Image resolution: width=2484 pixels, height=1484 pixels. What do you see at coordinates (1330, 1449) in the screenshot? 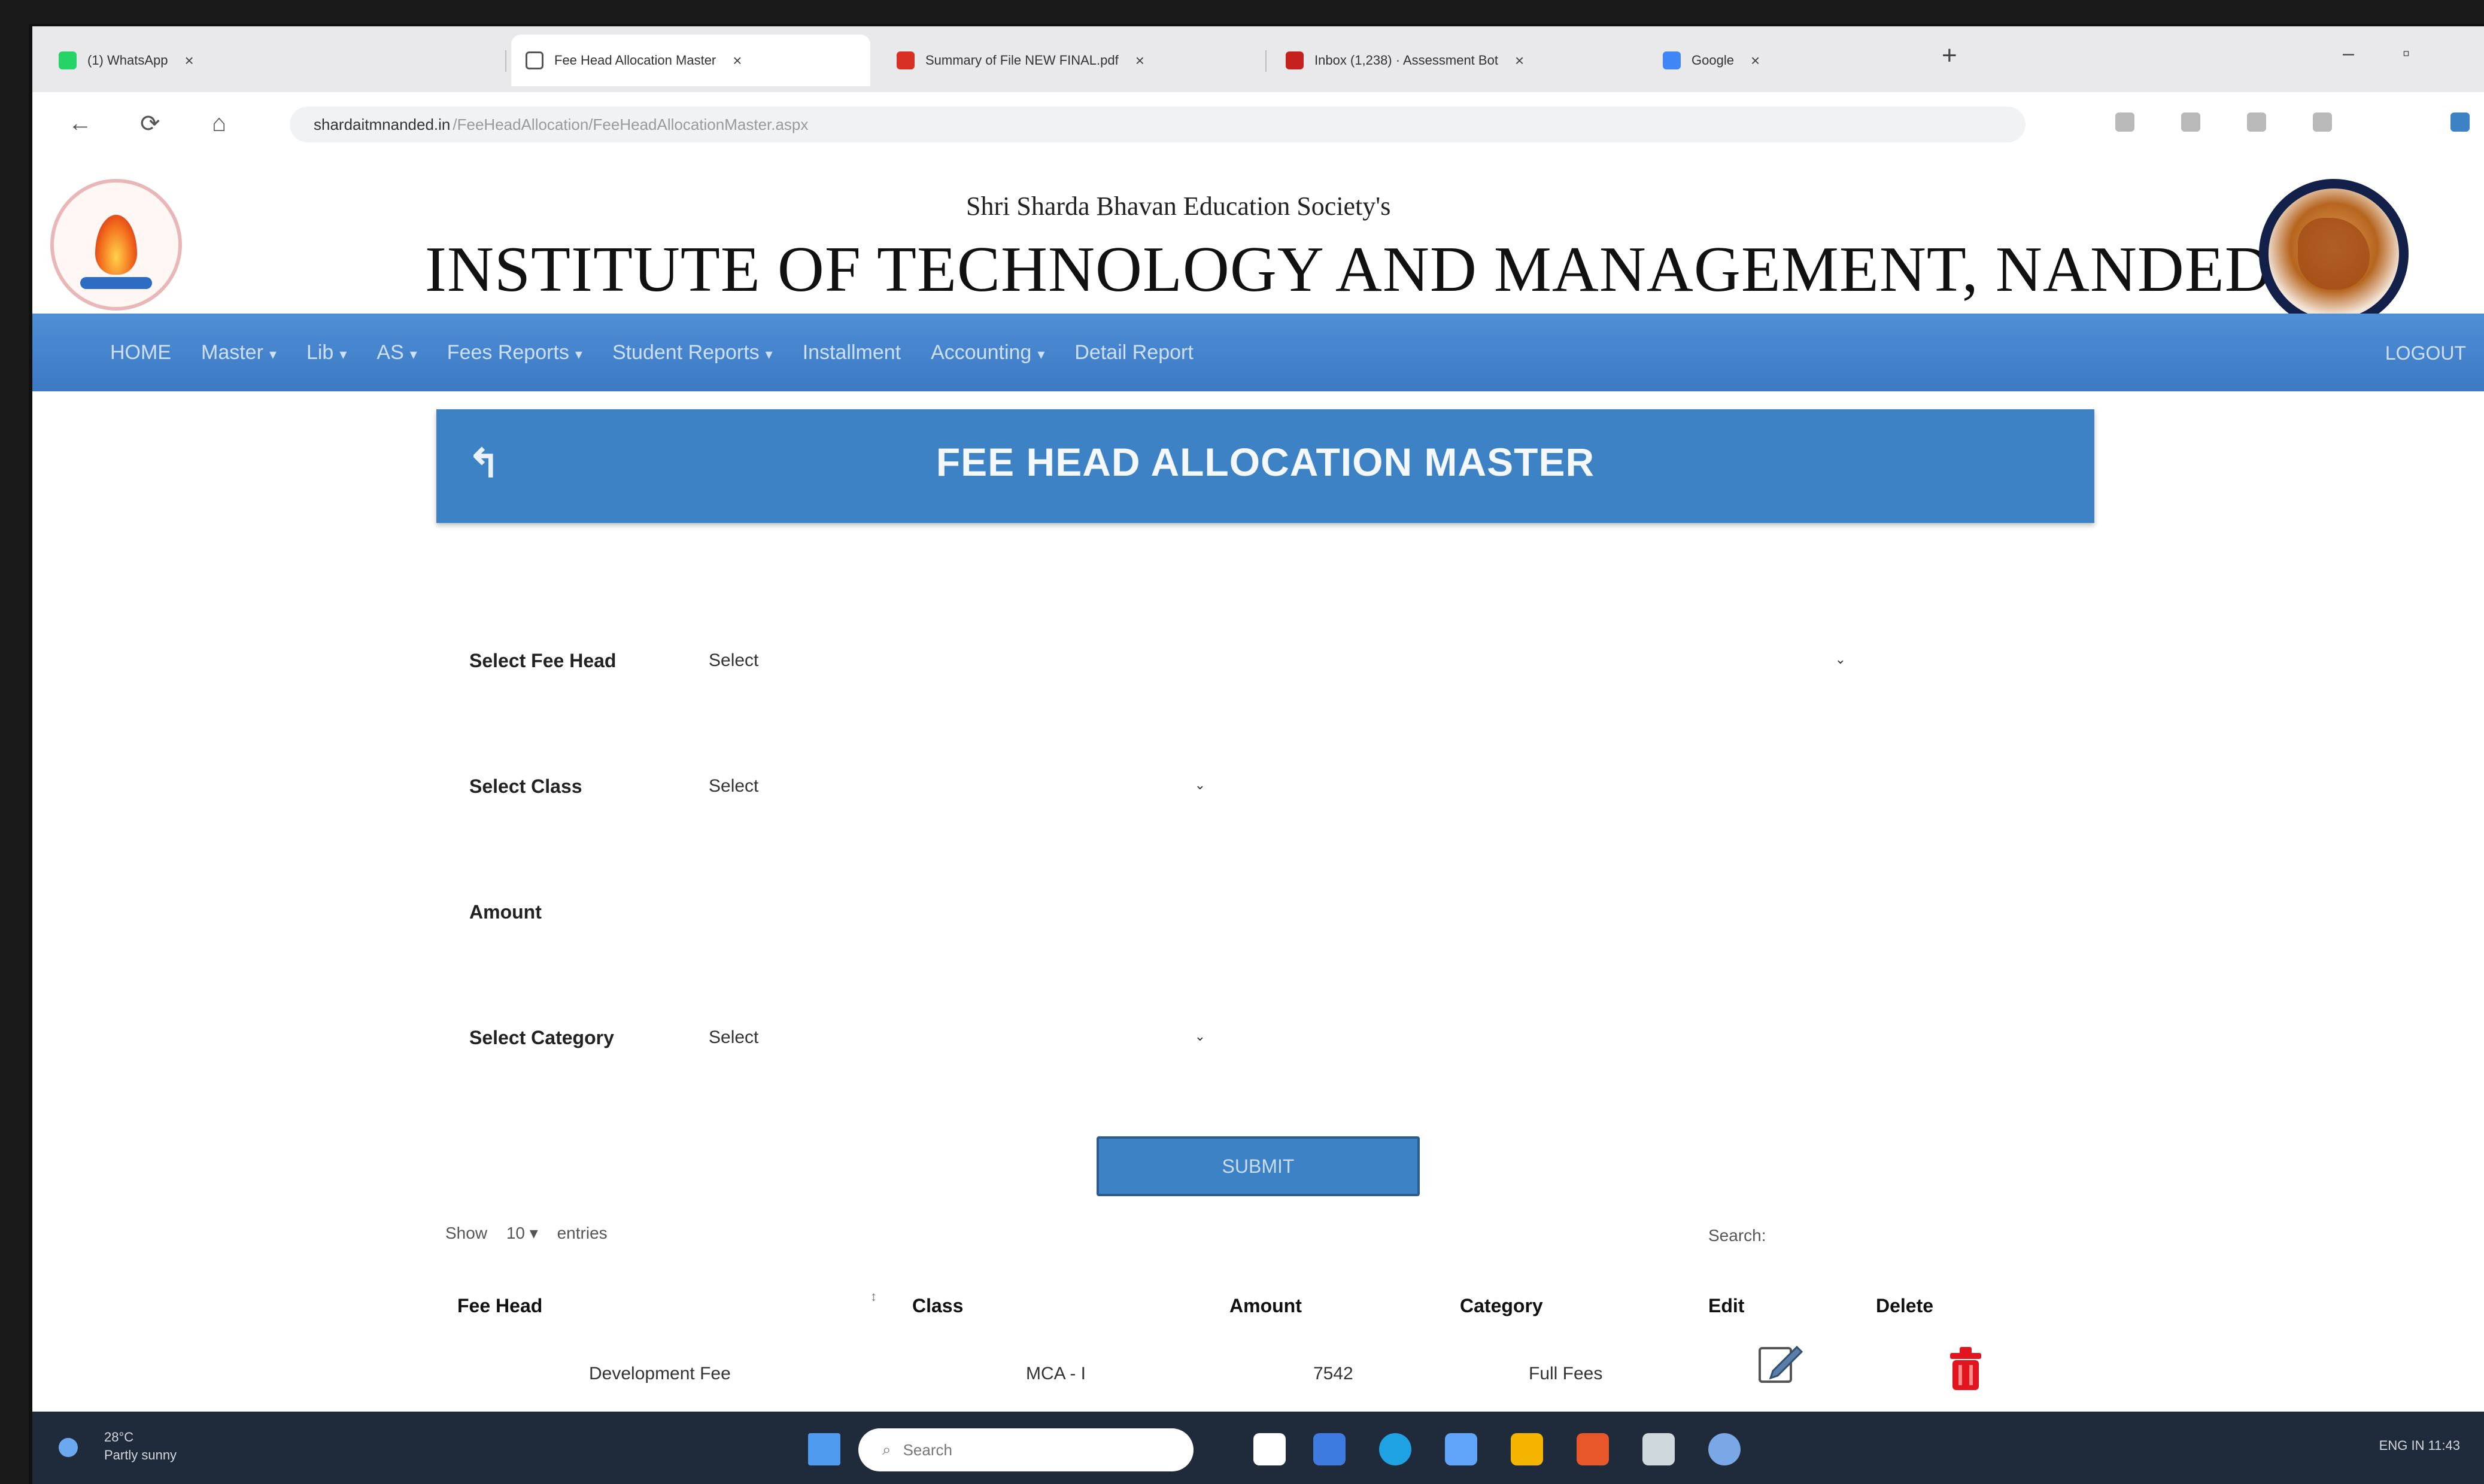
I see `chat-icon` at bounding box center [1330, 1449].